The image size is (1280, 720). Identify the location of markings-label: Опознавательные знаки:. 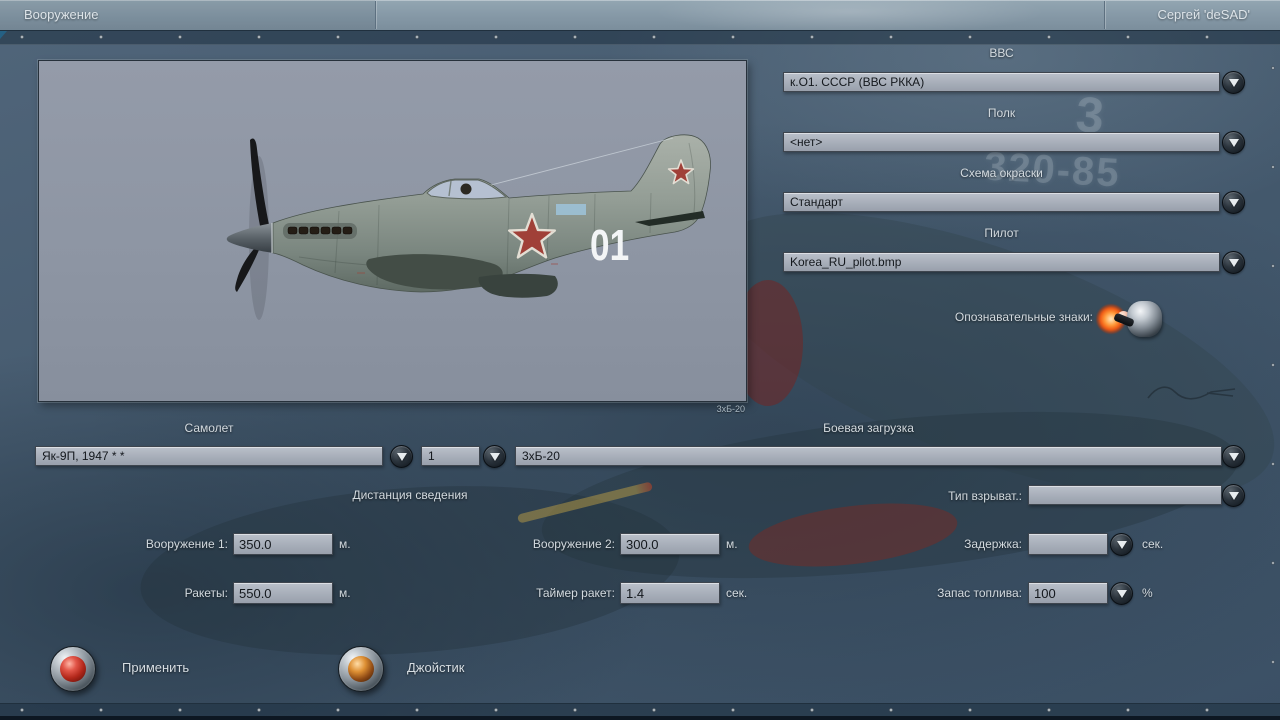
(1023, 317).